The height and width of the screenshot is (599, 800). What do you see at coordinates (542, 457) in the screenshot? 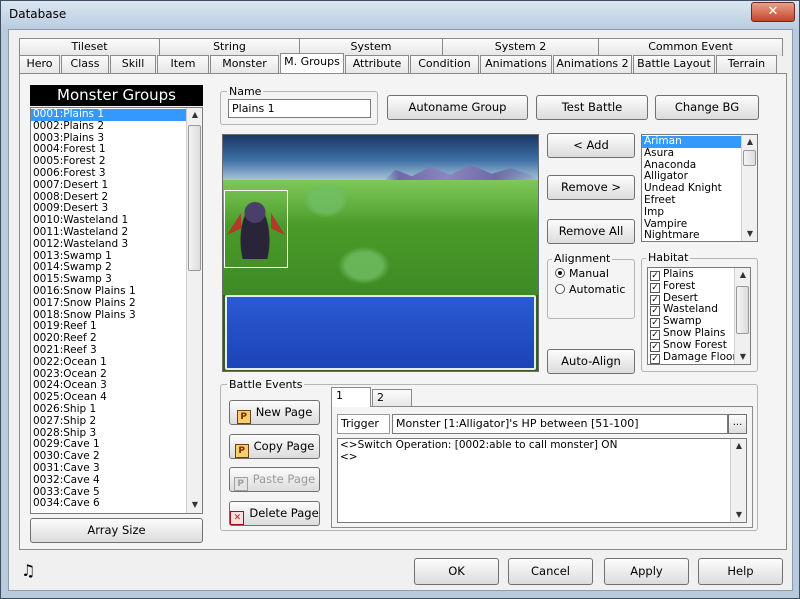
I see `event-command: <>` at bounding box center [542, 457].